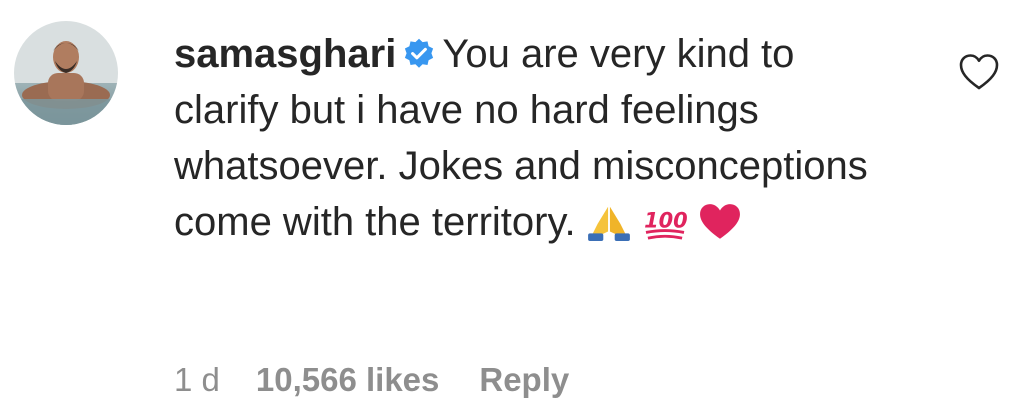 This screenshot has width=1024, height=419. What do you see at coordinates (720, 221) in the screenshot?
I see `red-heart-icon` at bounding box center [720, 221].